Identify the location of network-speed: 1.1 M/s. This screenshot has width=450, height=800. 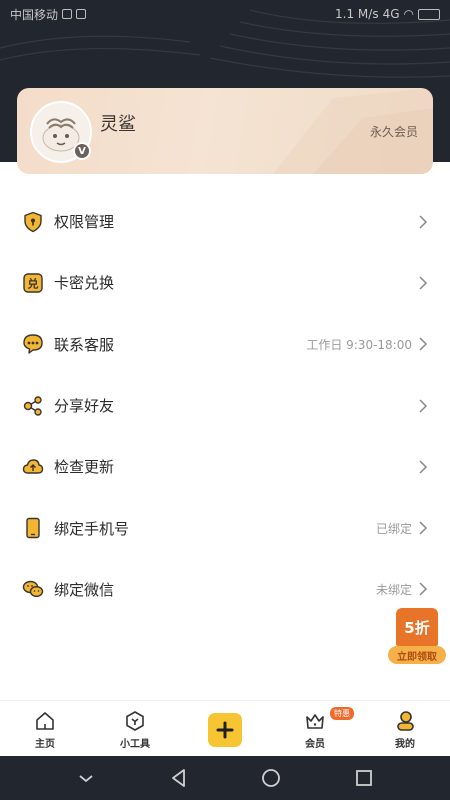
(357, 14).